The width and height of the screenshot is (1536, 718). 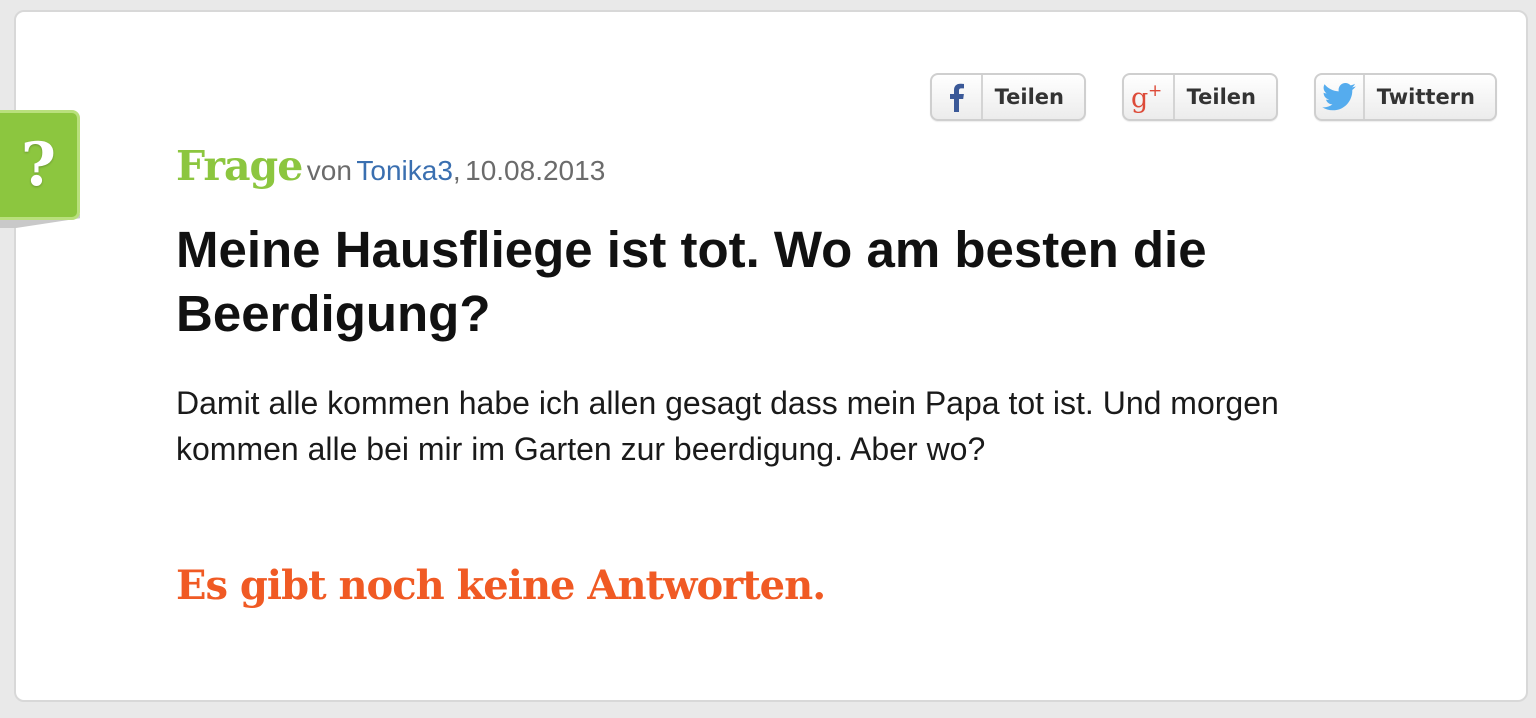 What do you see at coordinates (1221, 97) in the screenshot?
I see `google-plus-share-label: Teilen` at bounding box center [1221, 97].